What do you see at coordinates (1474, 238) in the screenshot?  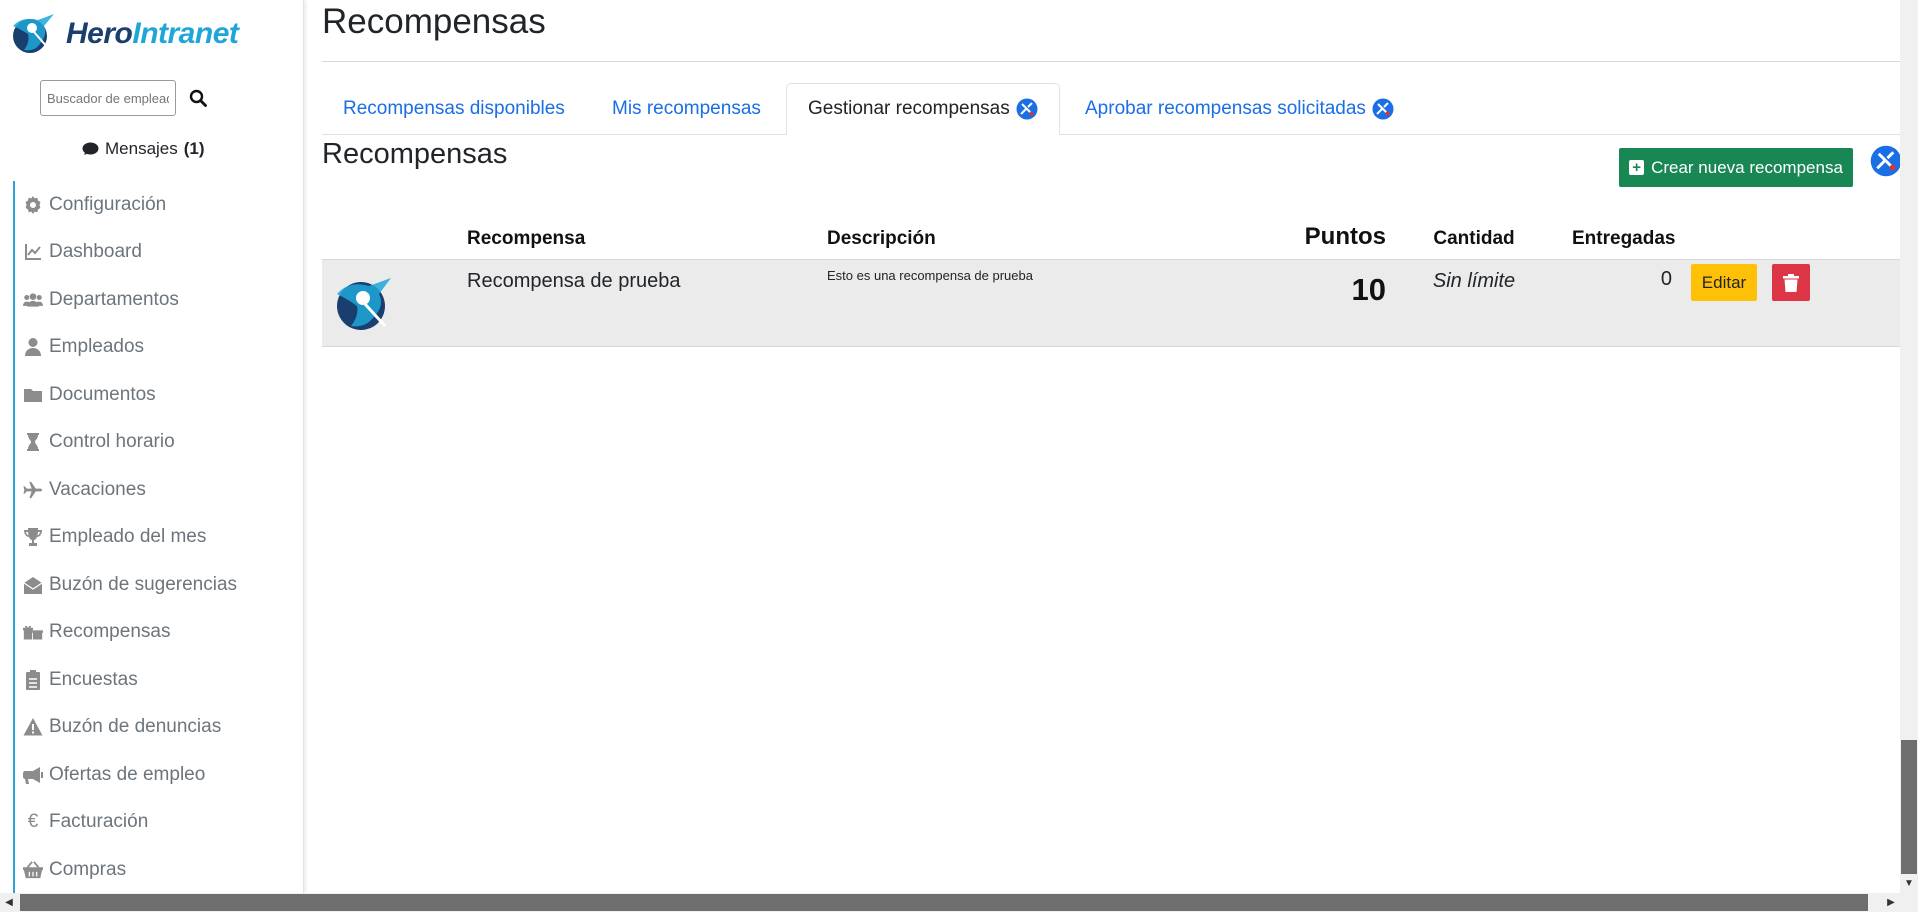 I see `column-header-quantity: Cantidad` at bounding box center [1474, 238].